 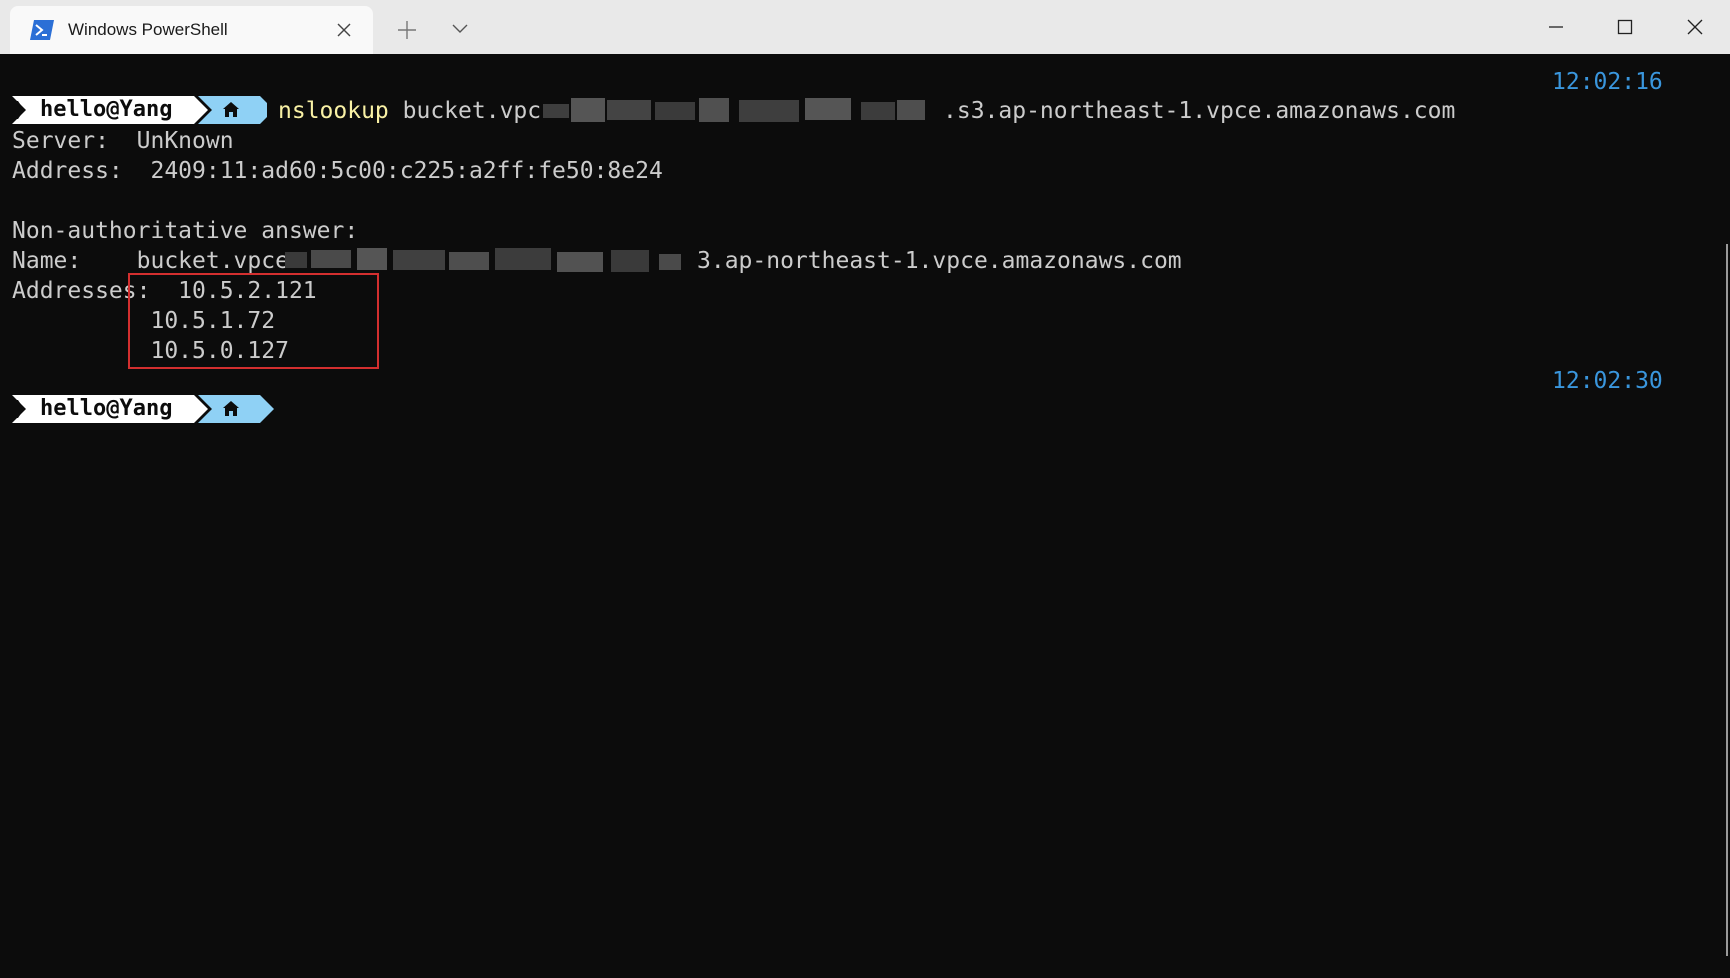 I want to click on scrollbar, so click(x=1726, y=516).